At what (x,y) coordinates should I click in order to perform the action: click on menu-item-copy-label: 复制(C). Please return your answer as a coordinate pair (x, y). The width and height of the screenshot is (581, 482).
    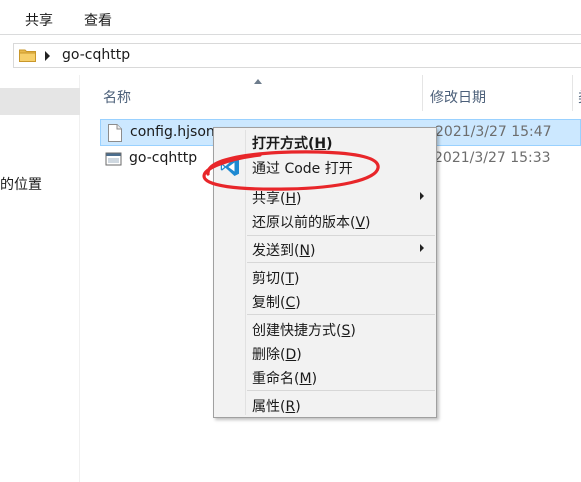
    Looking at the image, I should click on (276, 303).